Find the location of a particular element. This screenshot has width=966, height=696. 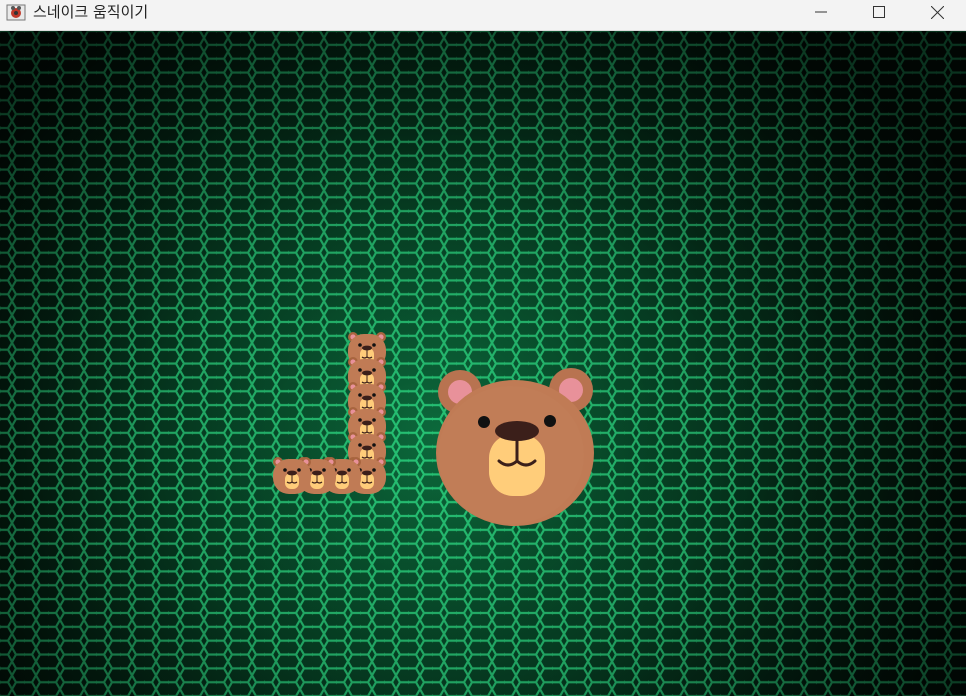

window-title: 스네이크 움직이기 is located at coordinates (91, 12).